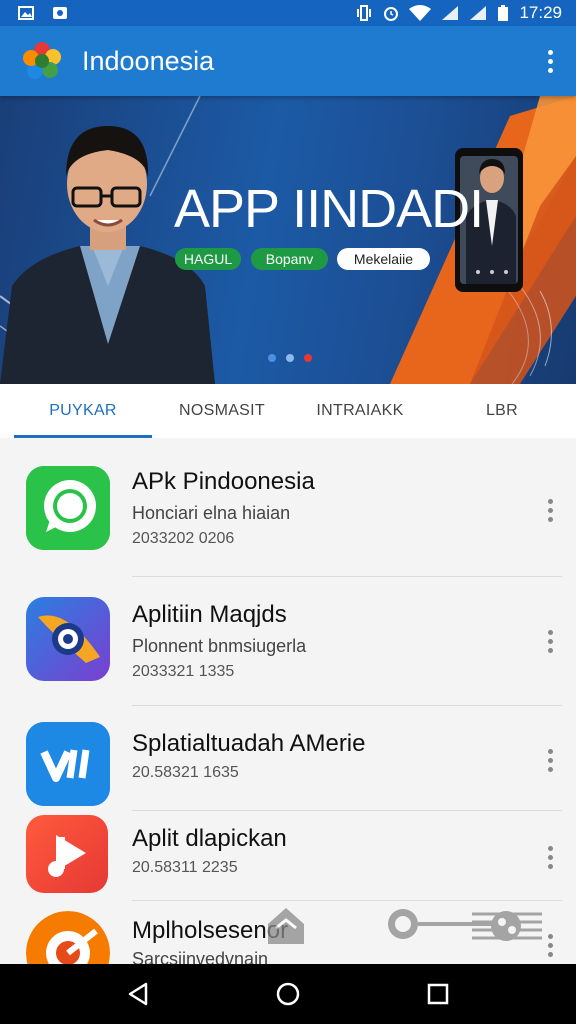 The image size is (576, 1024). Describe the element at coordinates (288, 13) in the screenshot. I see `status-bar: 17:29` at that location.